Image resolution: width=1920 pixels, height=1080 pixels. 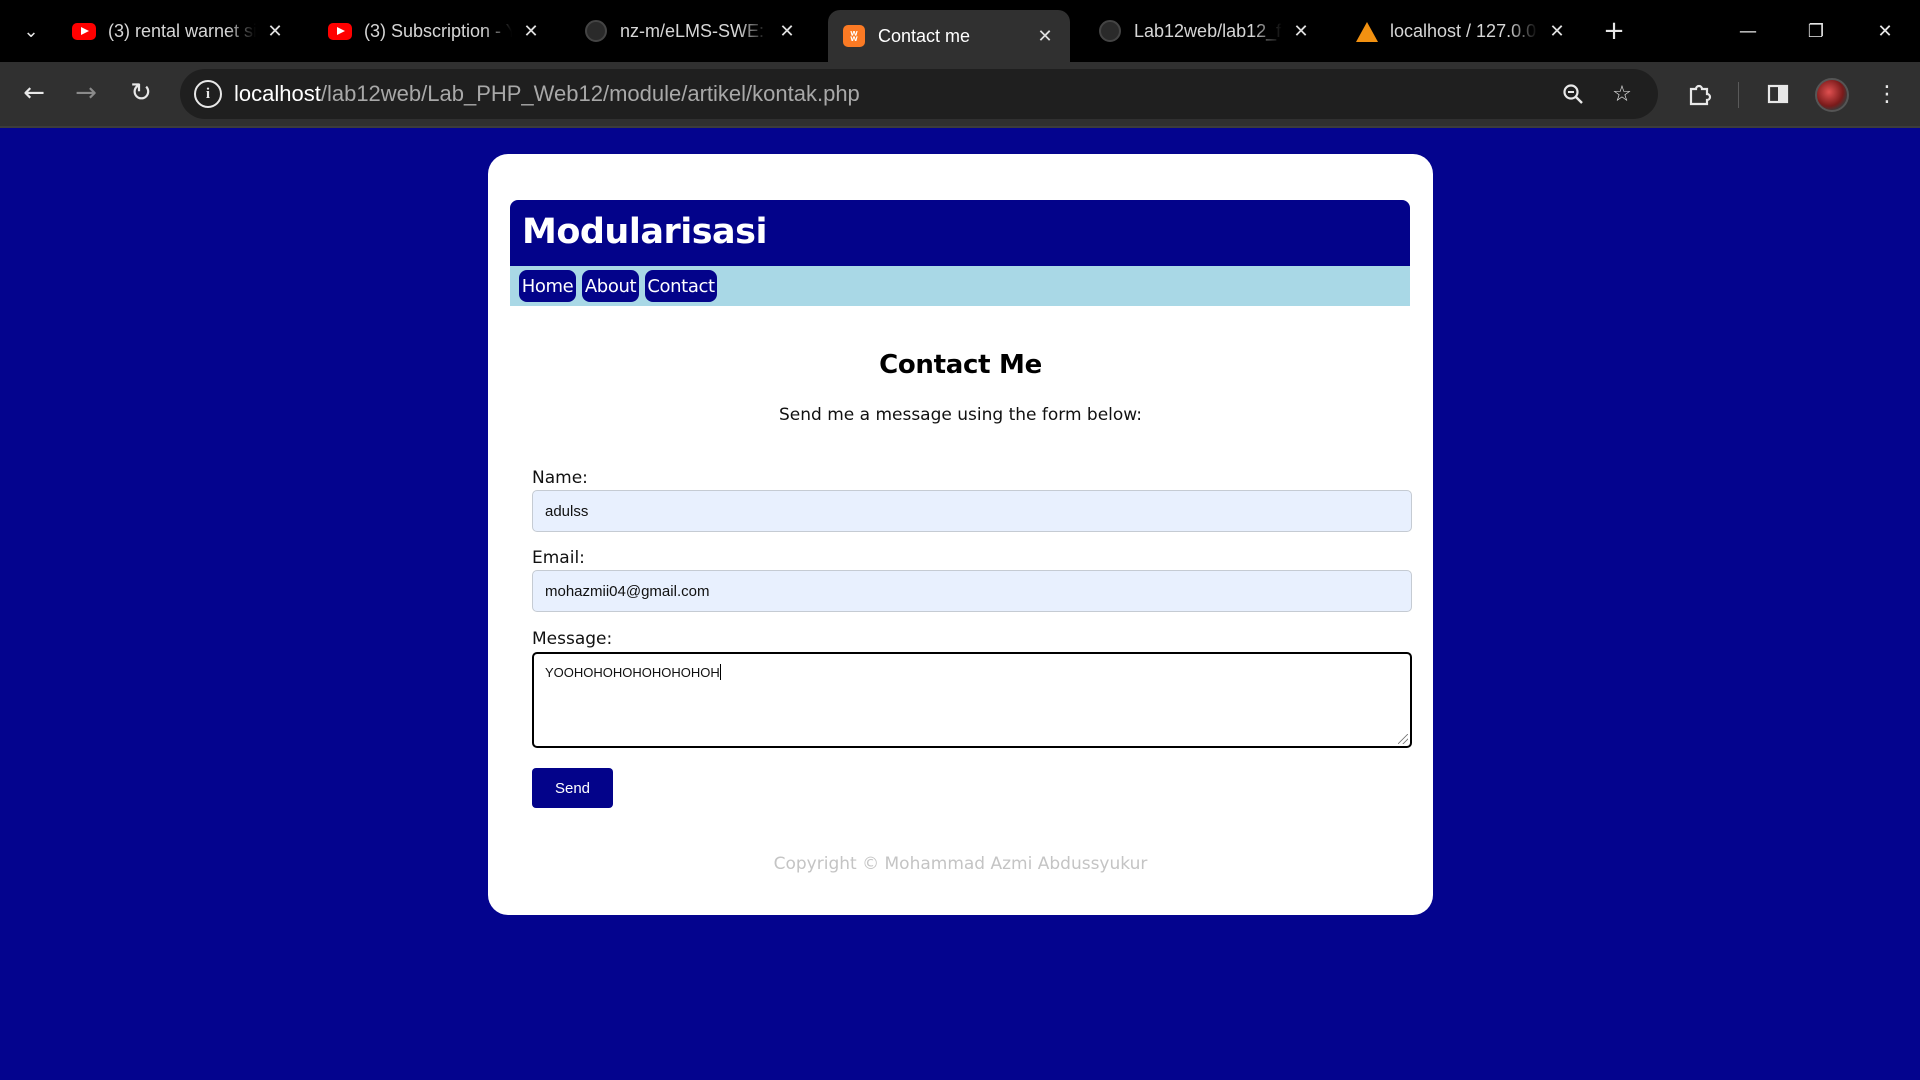 What do you see at coordinates (31, 31) in the screenshot?
I see `tab-search-chevron-icon: ⌄` at bounding box center [31, 31].